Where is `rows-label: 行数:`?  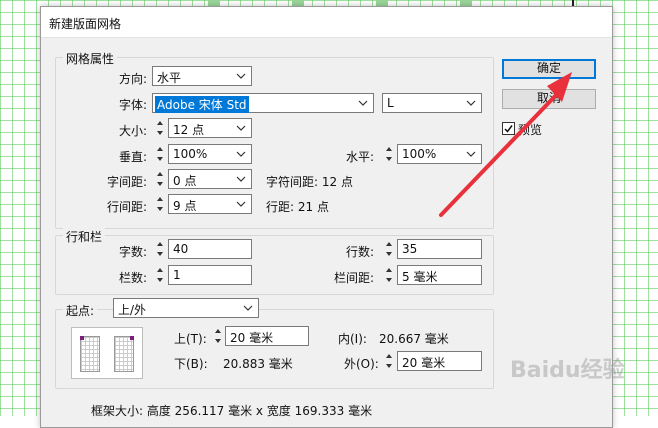 rows-label: 行数: is located at coordinates (360, 252).